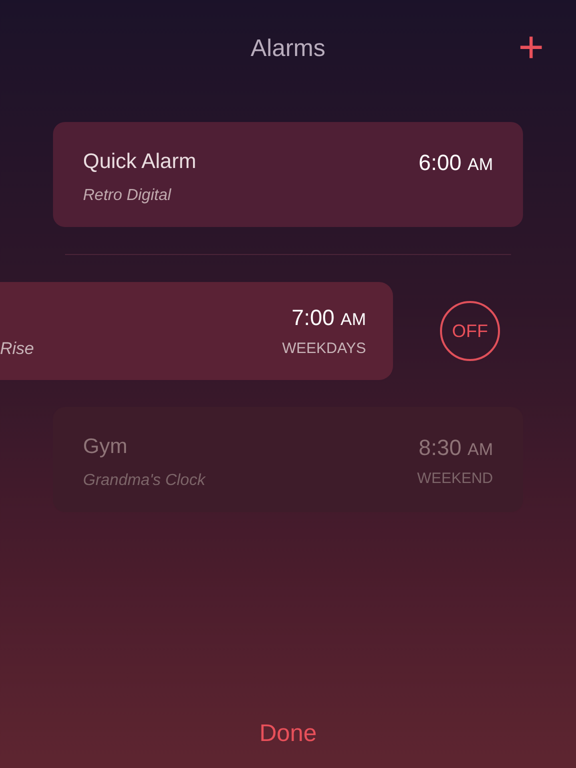 The image size is (576, 768). I want to click on alarm-card: Gym Grandma's Clock 8:30 AM WEEKEND, so click(288, 459).